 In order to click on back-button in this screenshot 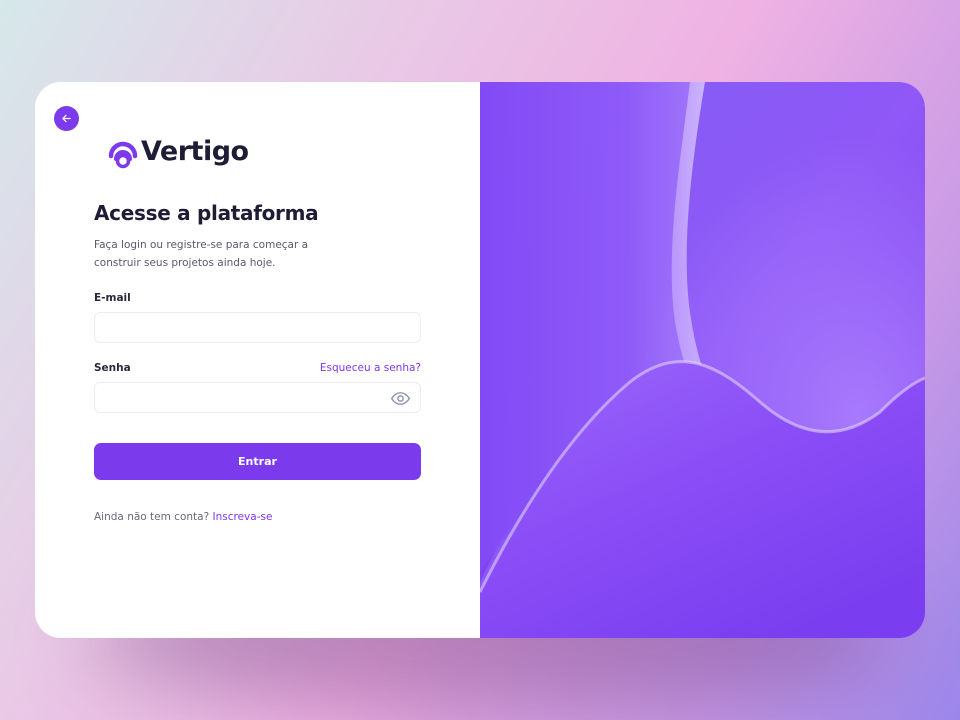, I will do `click(66, 118)`.